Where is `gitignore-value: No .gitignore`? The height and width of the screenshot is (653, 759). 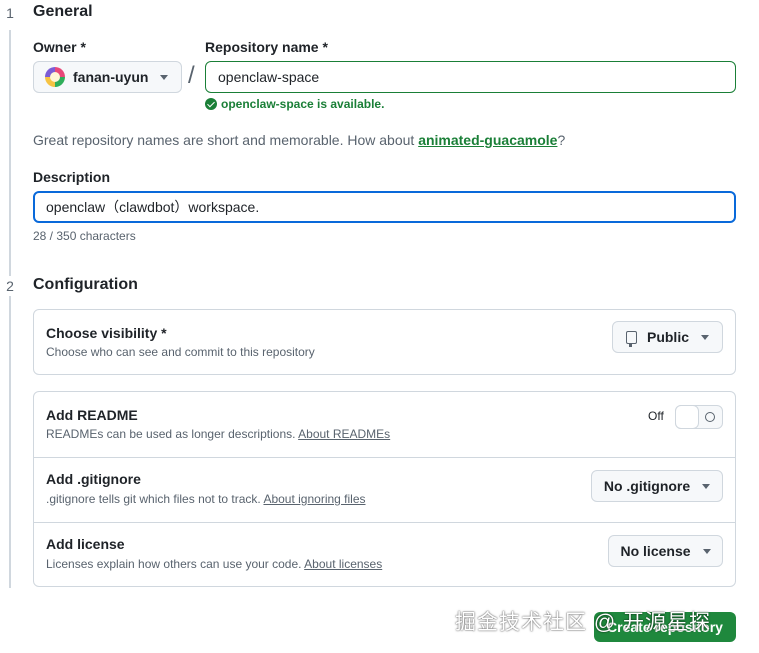
gitignore-value: No .gitignore is located at coordinates (647, 486).